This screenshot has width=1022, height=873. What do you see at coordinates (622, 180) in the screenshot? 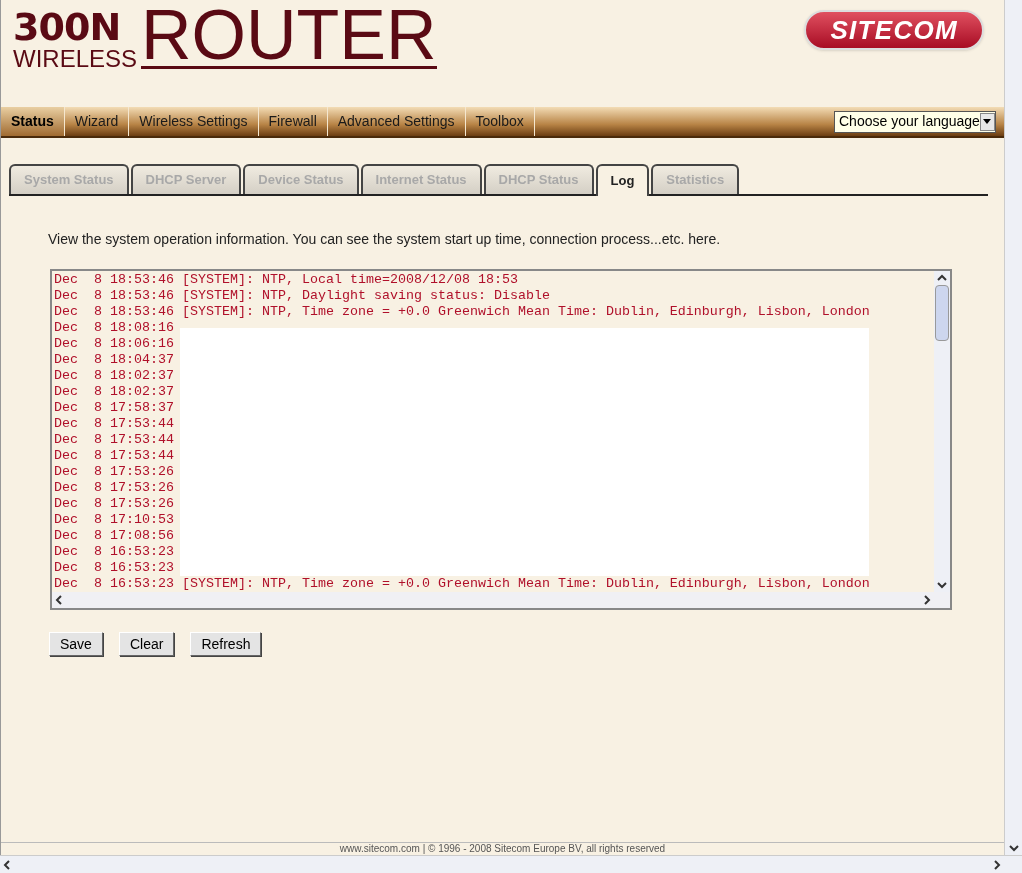
I see `sub-tab: Log` at bounding box center [622, 180].